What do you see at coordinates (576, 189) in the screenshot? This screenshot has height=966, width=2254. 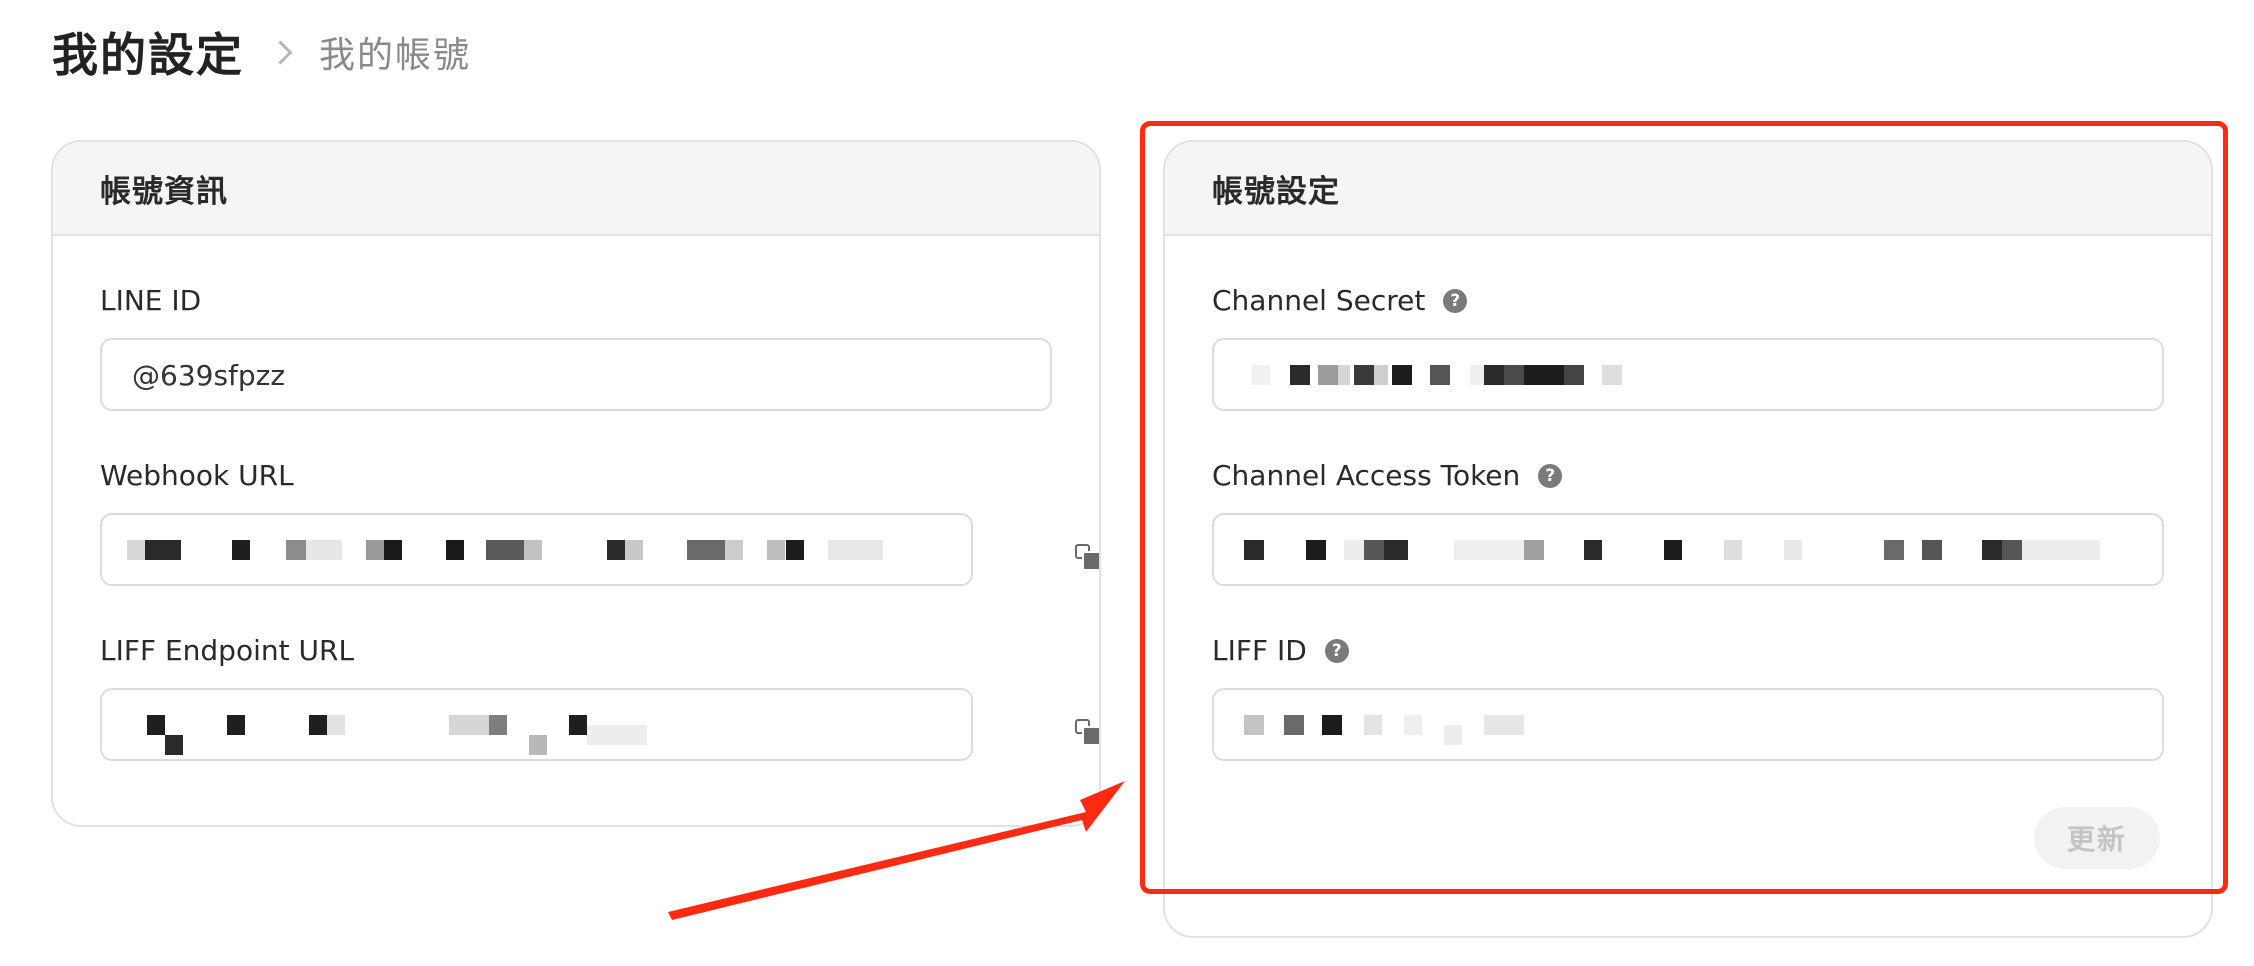 I see `account-info-header: 帳號資訊` at bounding box center [576, 189].